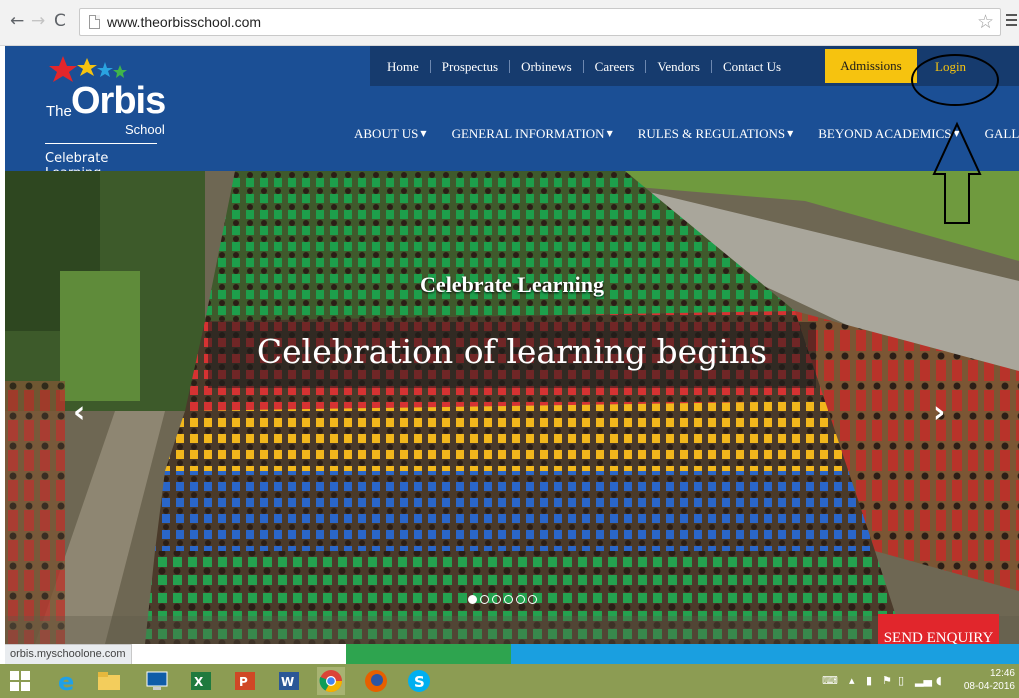 The image size is (1019, 698). Describe the element at coordinates (711, 133) in the screenshot. I see `main-nav-label: RULES & REGULATIONS` at that location.